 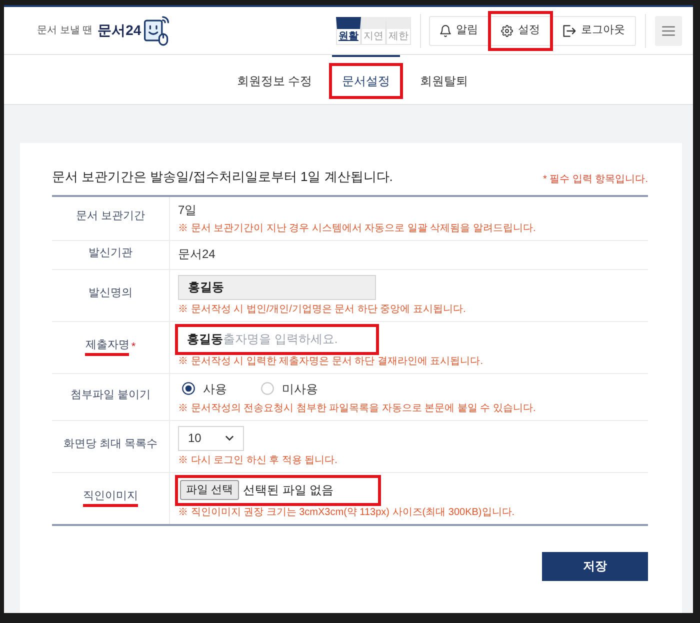 What do you see at coordinates (258, 460) in the screenshot?
I see `help-text: ※ 다시 로그인 하신 후 적용 됩니다.` at bounding box center [258, 460].